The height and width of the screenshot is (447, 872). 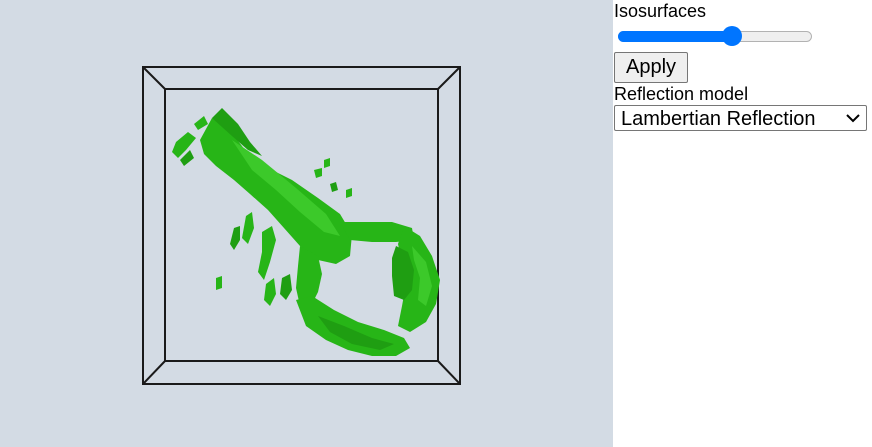 I want to click on reflection-model-select: Lambertian Reflection, so click(x=740, y=118).